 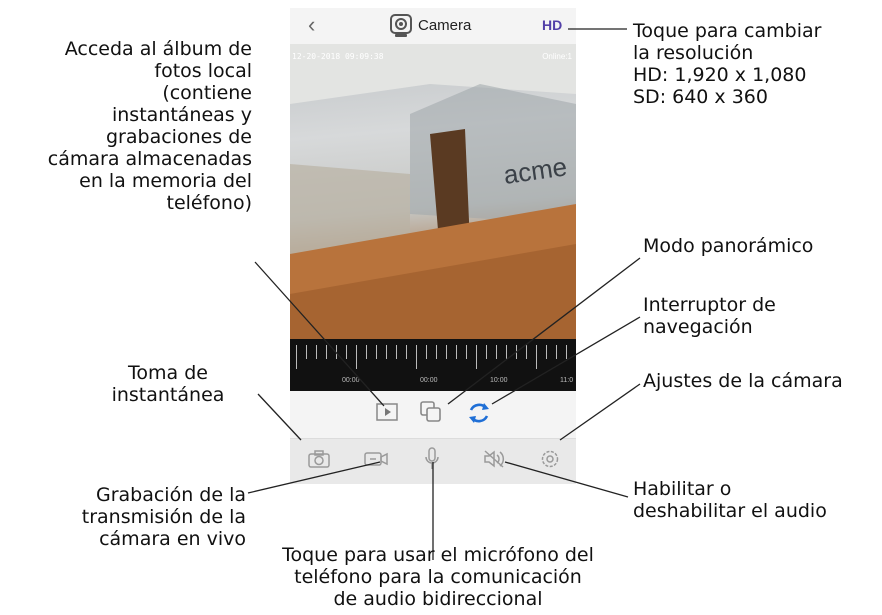 What do you see at coordinates (499, 380) in the screenshot?
I see `timeline-label: 10:00` at bounding box center [499, 380].